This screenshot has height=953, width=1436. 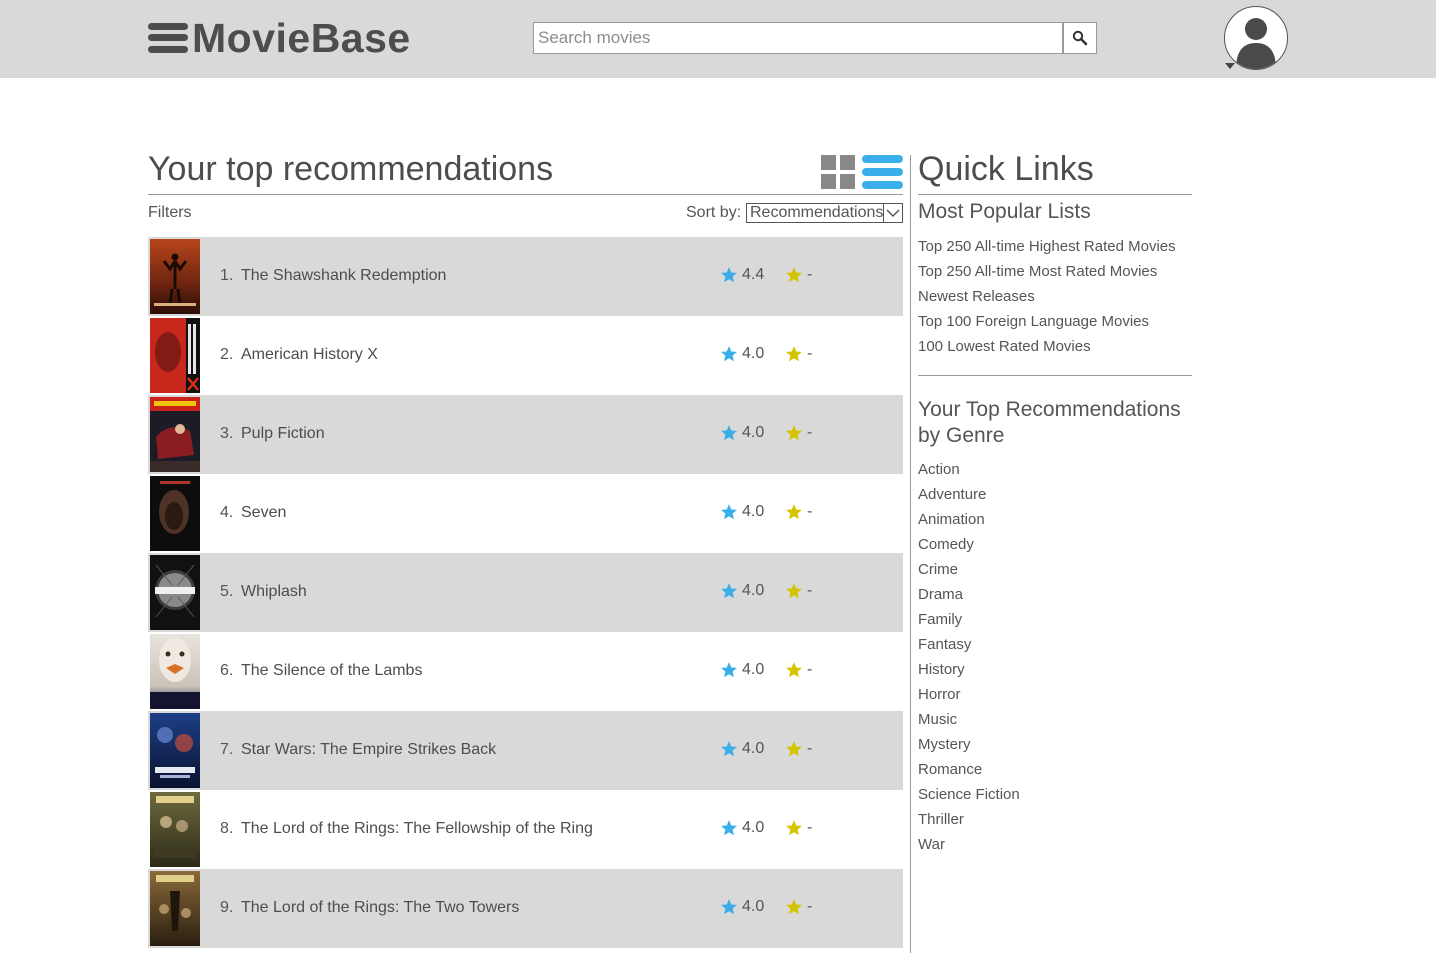 I want to click on genre-link: Comedy, so click(x=969, y=547).